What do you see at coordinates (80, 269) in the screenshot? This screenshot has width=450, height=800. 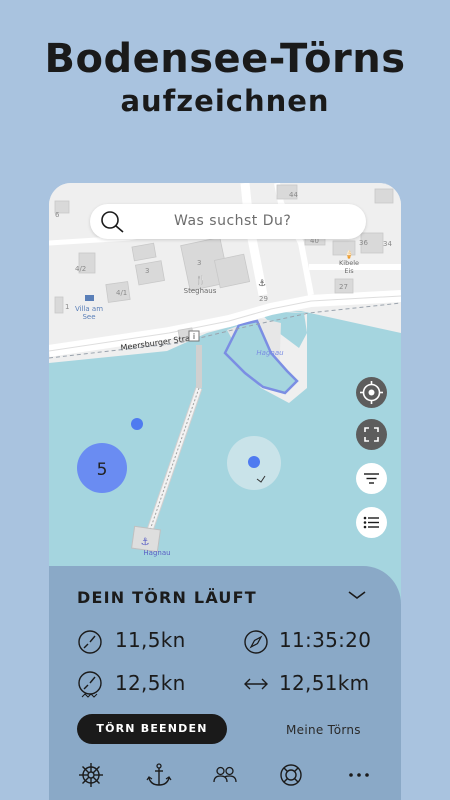 I see `svg-text: 4/2` at bounding box center [80, 269].